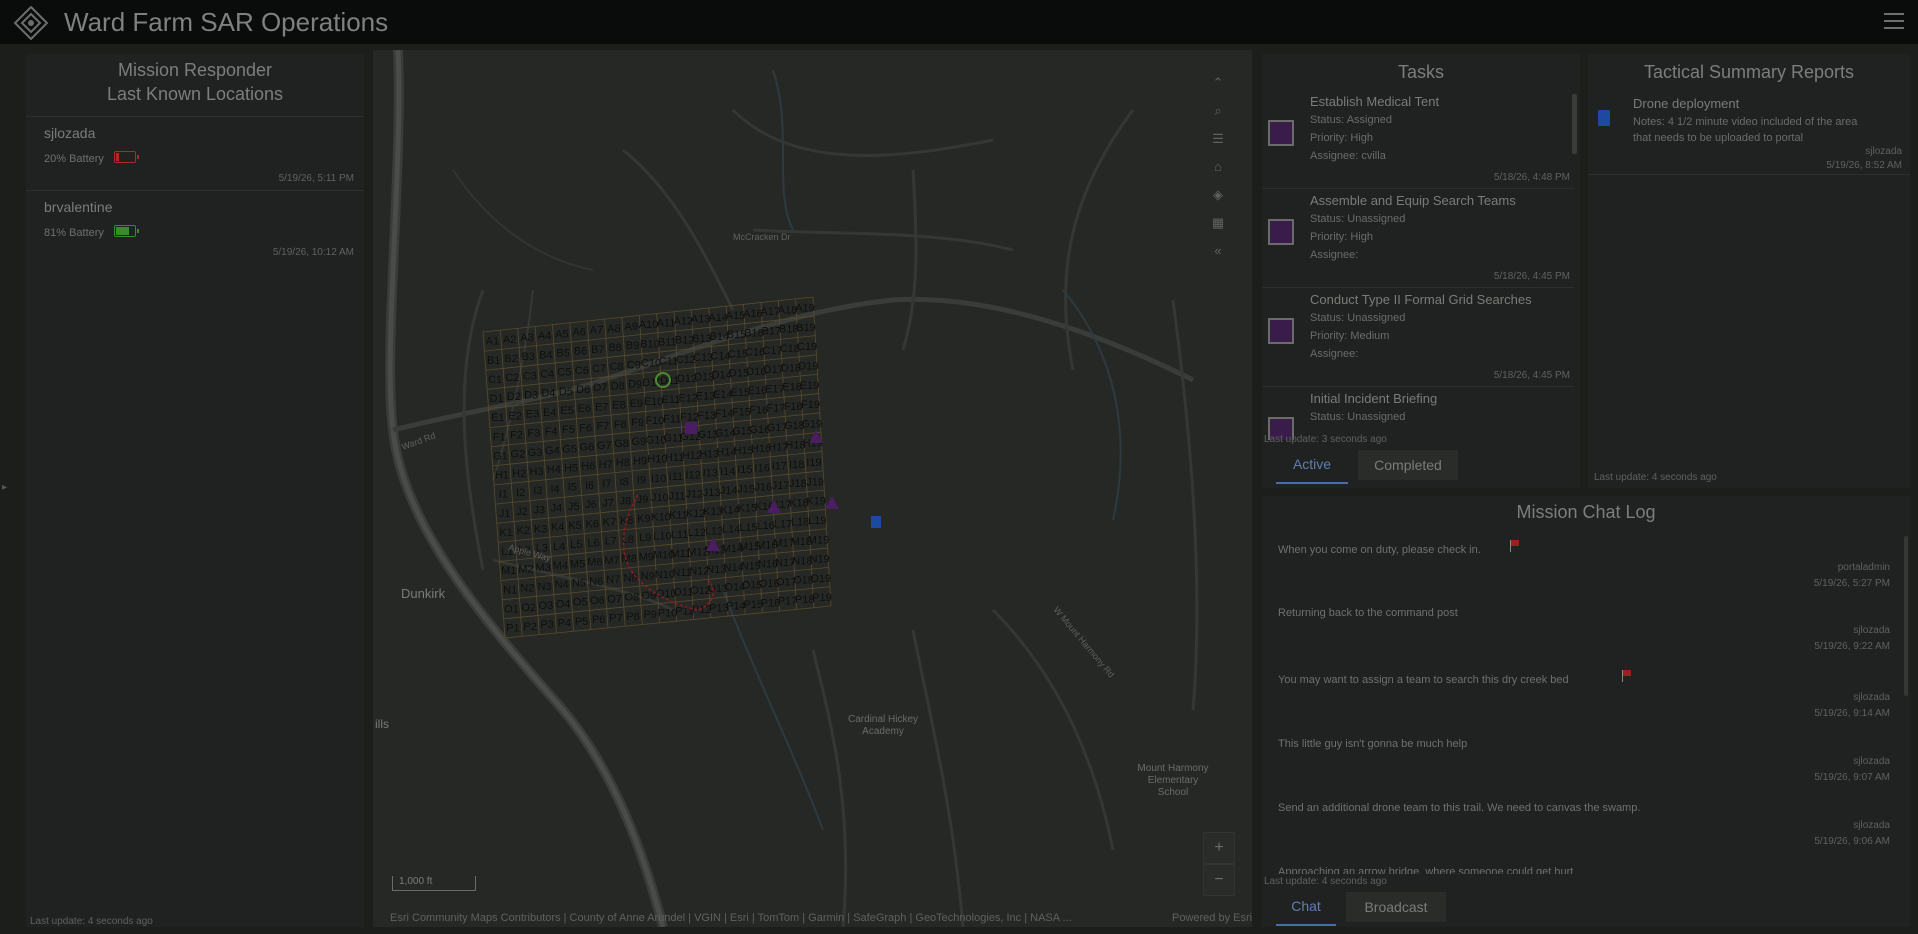  I want to click on chevrons-left-icon: «, so click(1218, 251).